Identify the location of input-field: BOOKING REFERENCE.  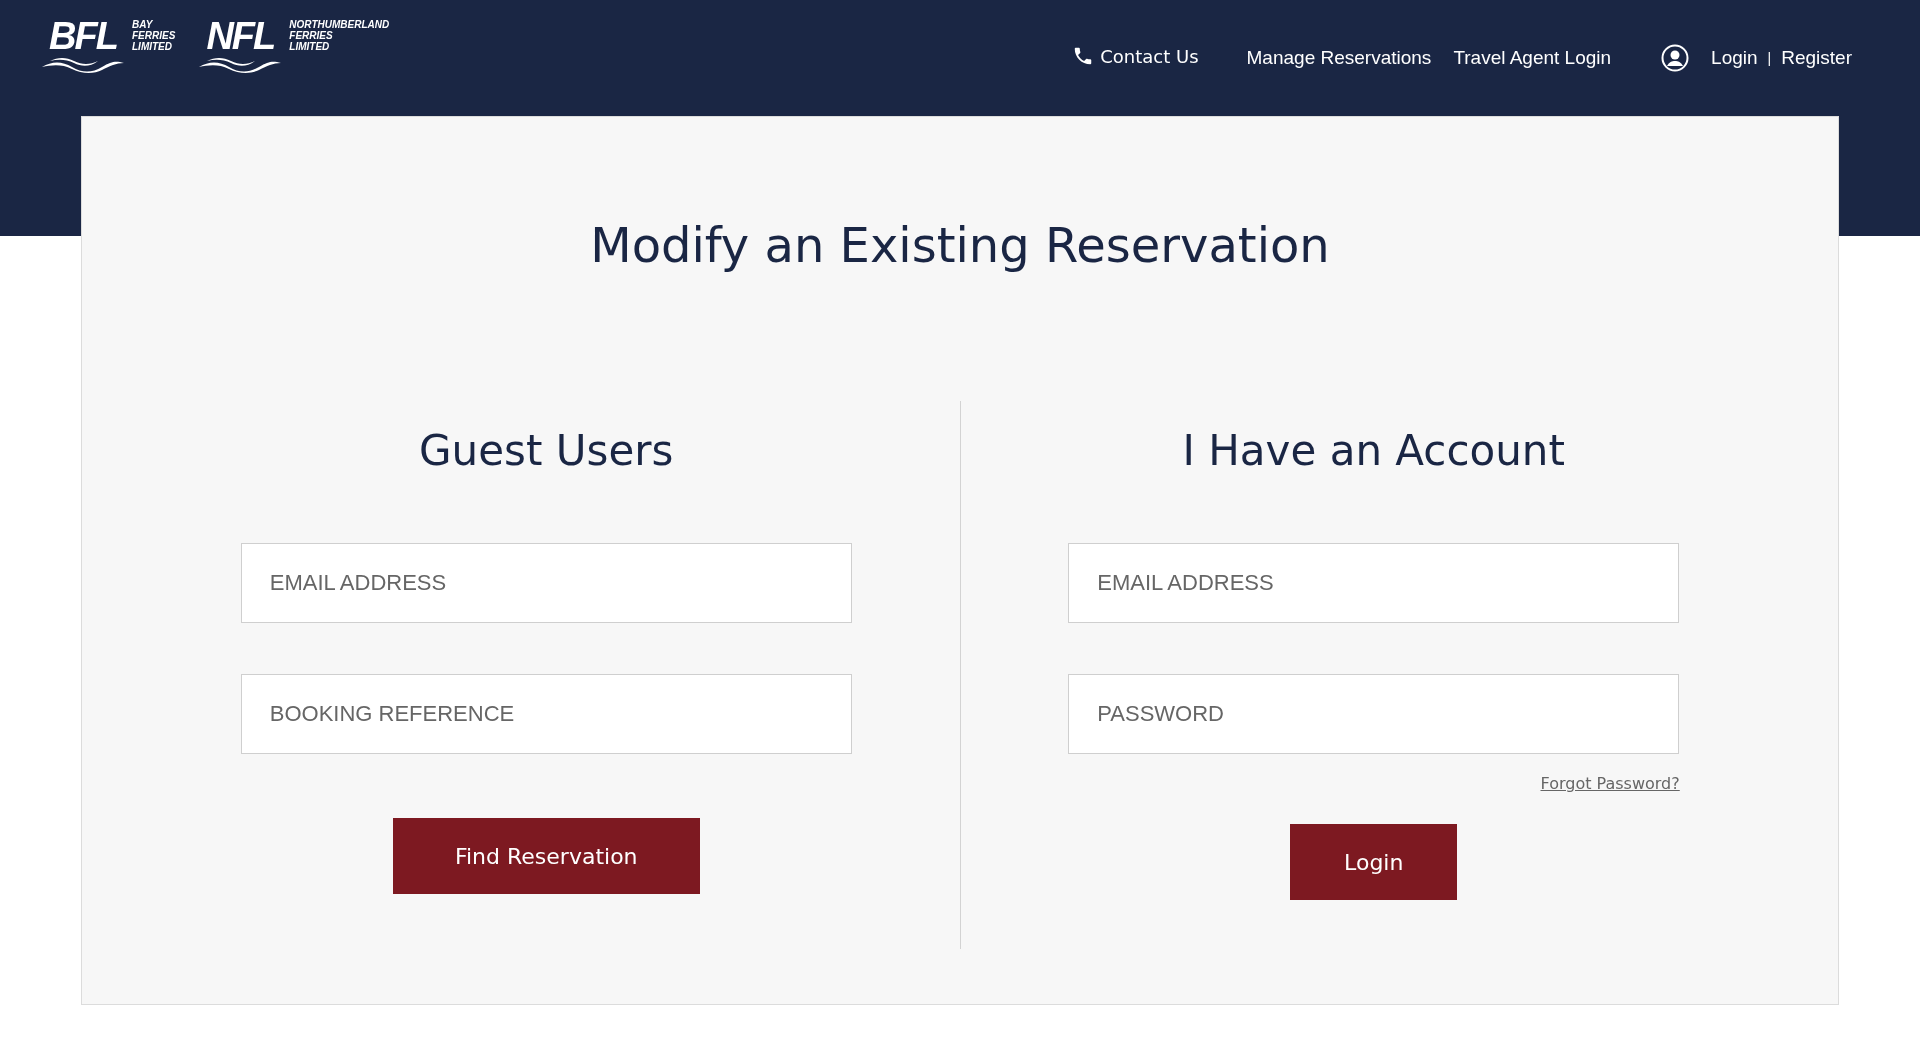
(546, 714).